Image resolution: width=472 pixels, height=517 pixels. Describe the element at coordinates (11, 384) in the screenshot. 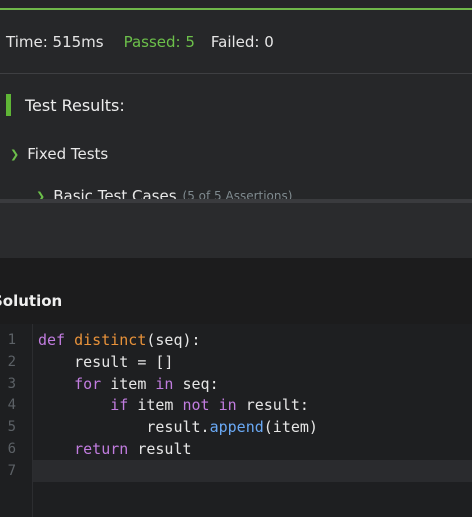

I see `line-number: 3` at that location.